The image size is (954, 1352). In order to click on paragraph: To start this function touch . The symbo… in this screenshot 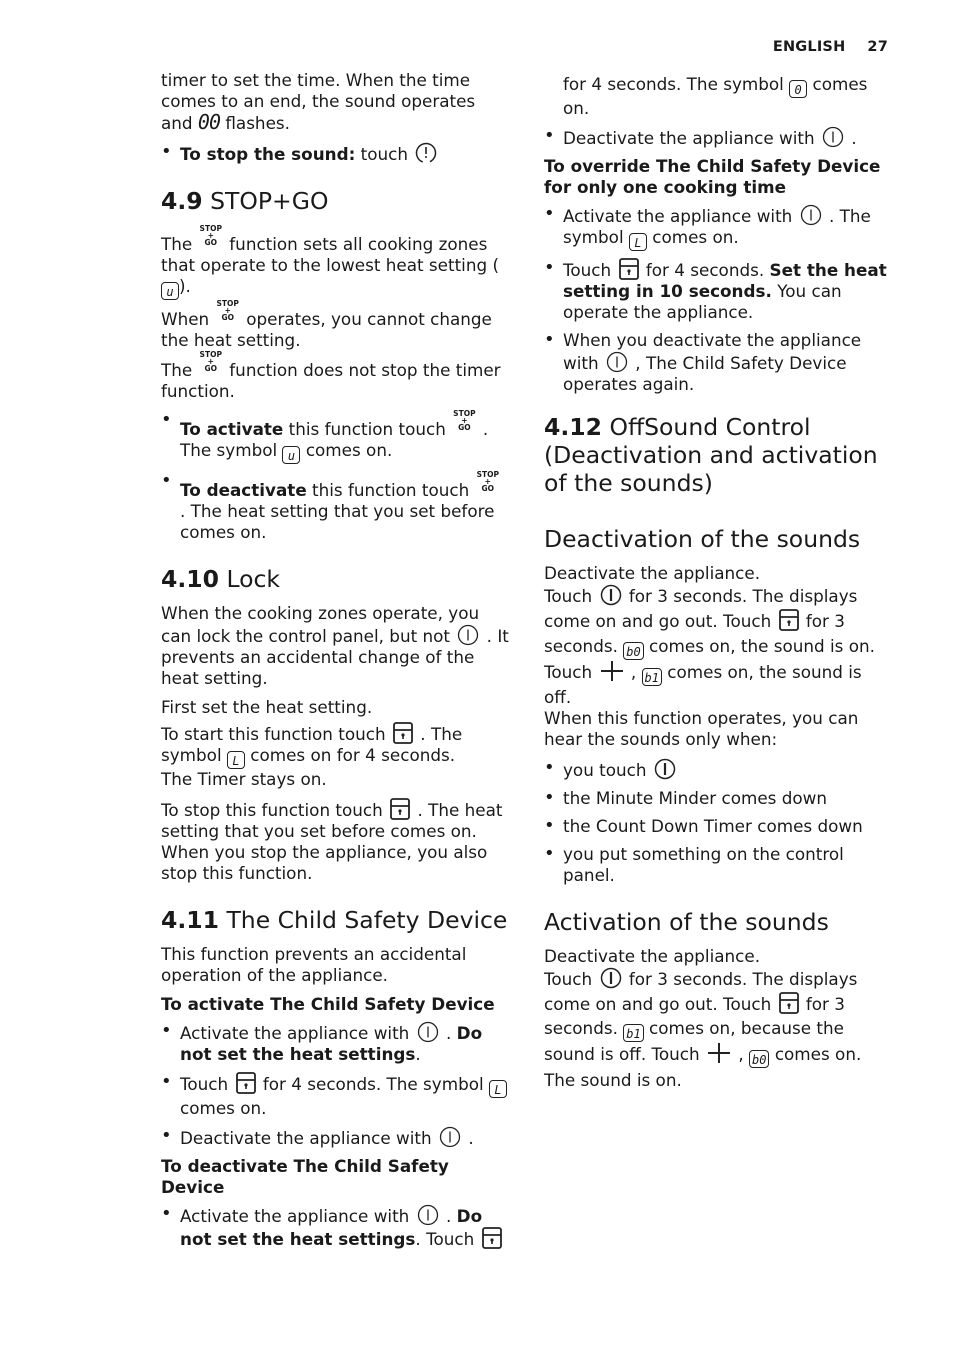, I will do `click(312, 755)`.